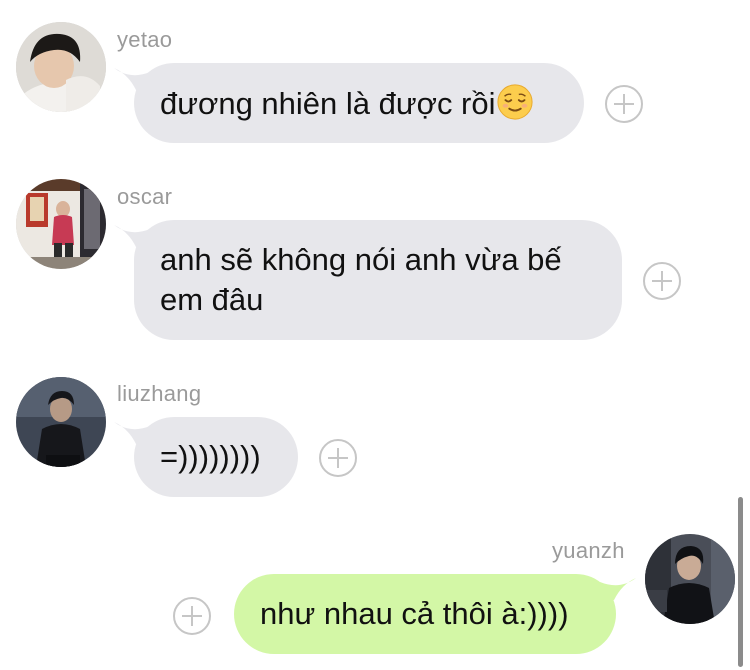 The height and width of the screenshot is (670, 750). Describe the element at coordinates (740, 582) in the screenshot. I see `scrollbar` at that location.